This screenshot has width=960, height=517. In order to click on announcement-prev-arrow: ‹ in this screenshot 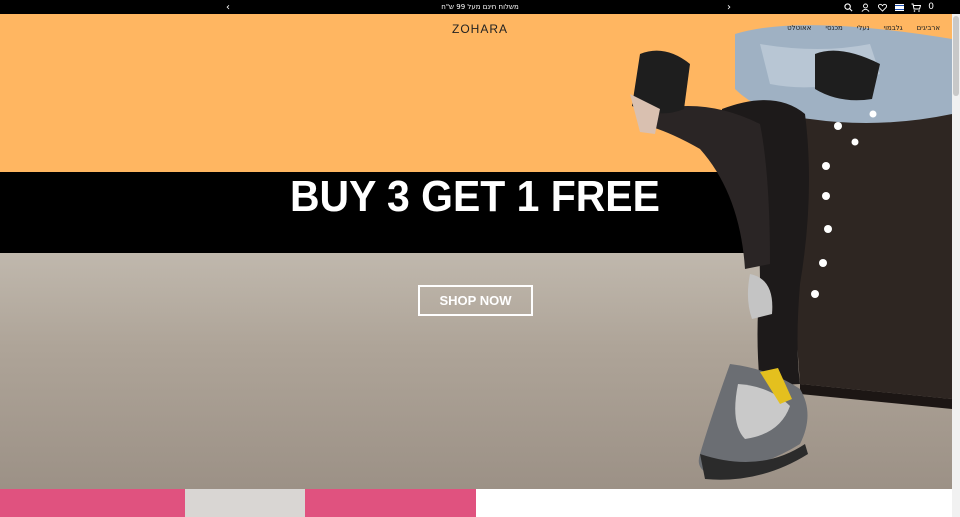, I will do `click(228, 7)`.